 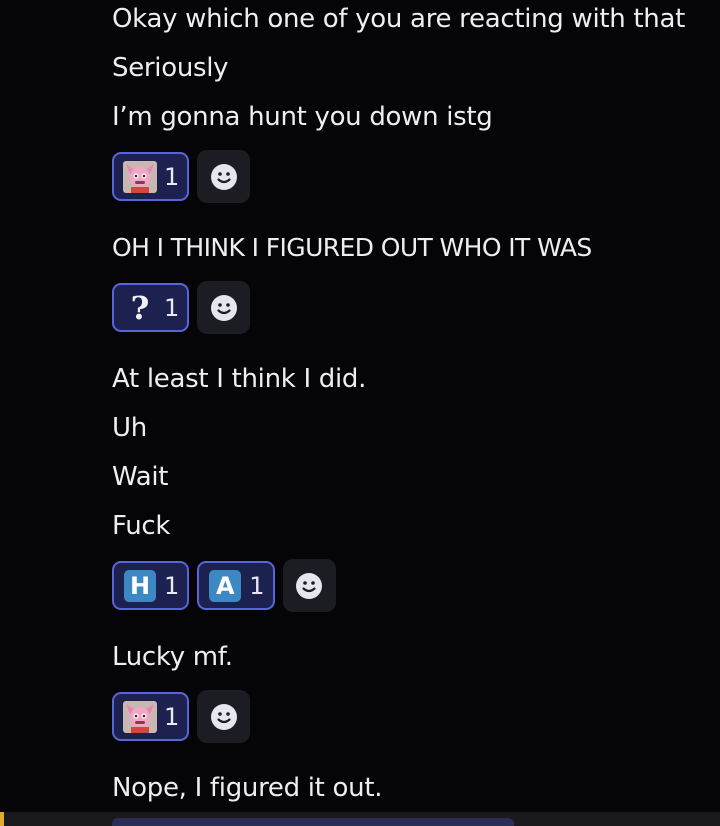 I want to click on message-text: Wait, so click(x=140, y=477).